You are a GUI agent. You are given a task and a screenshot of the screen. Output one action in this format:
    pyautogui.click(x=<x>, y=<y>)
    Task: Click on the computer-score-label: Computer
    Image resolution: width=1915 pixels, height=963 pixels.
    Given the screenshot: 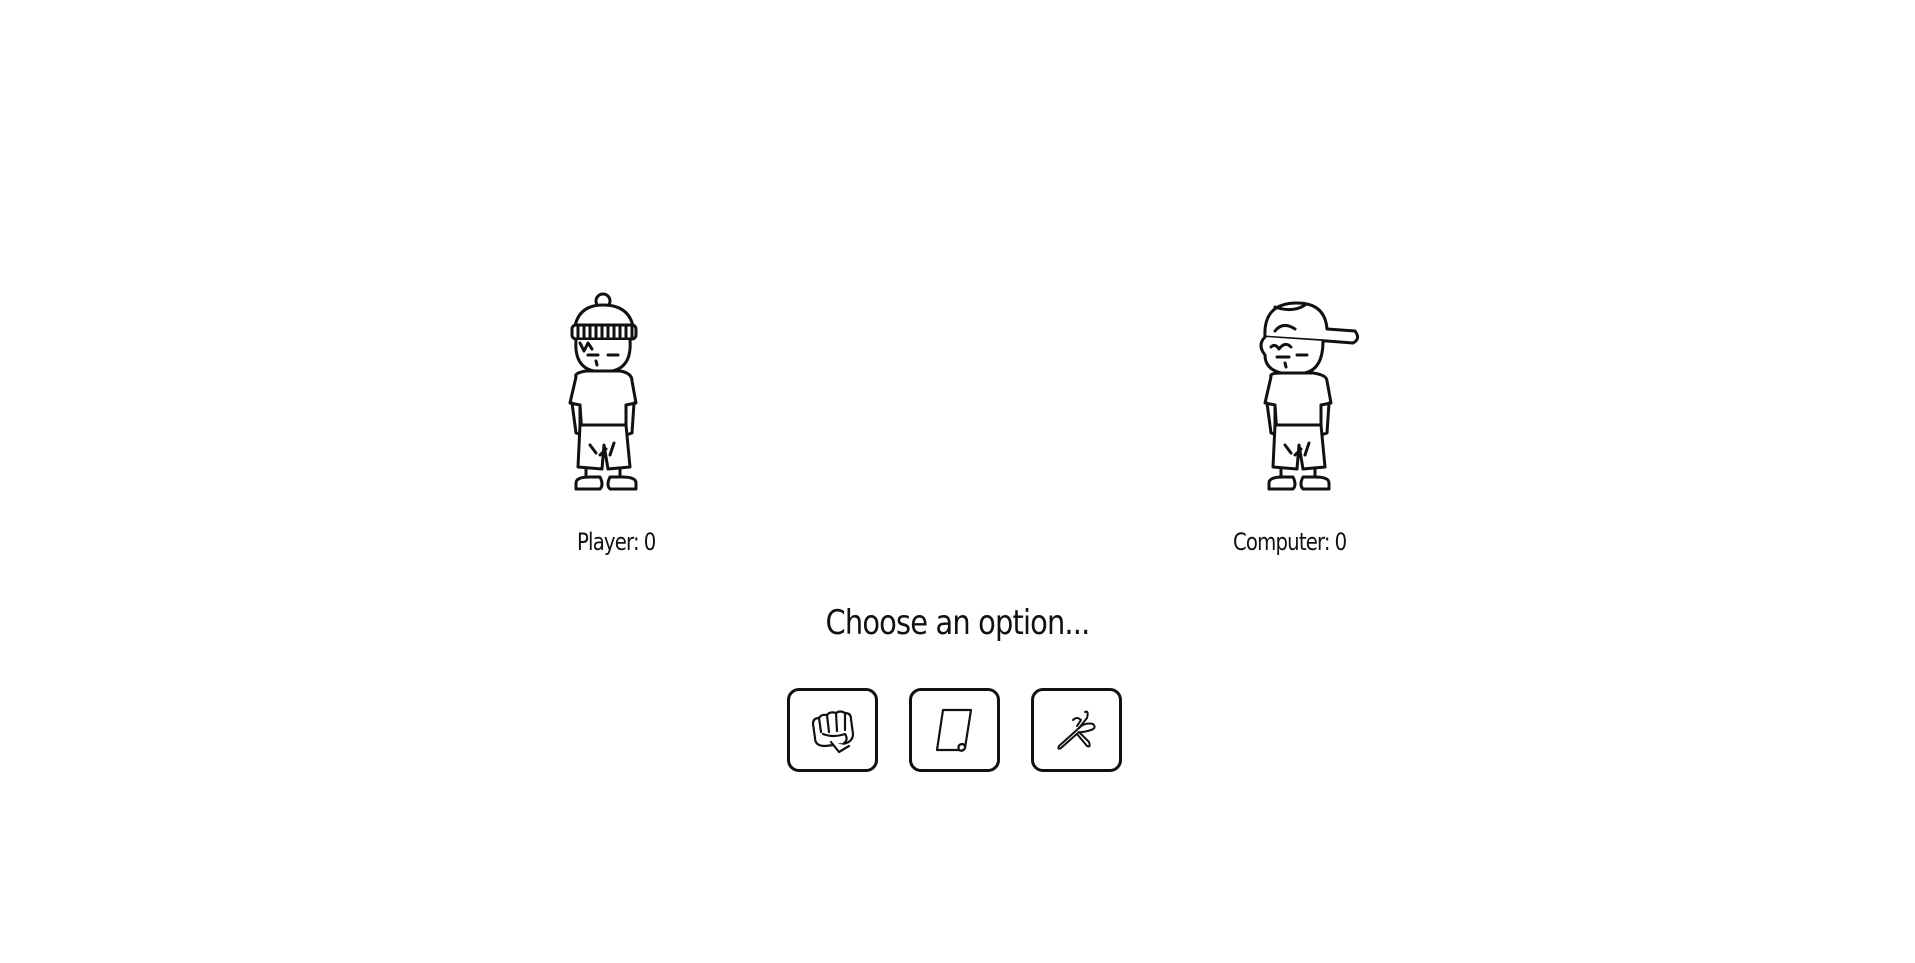 What is the action you would take?
    pyautogui.click(x=1279, y=542)
    